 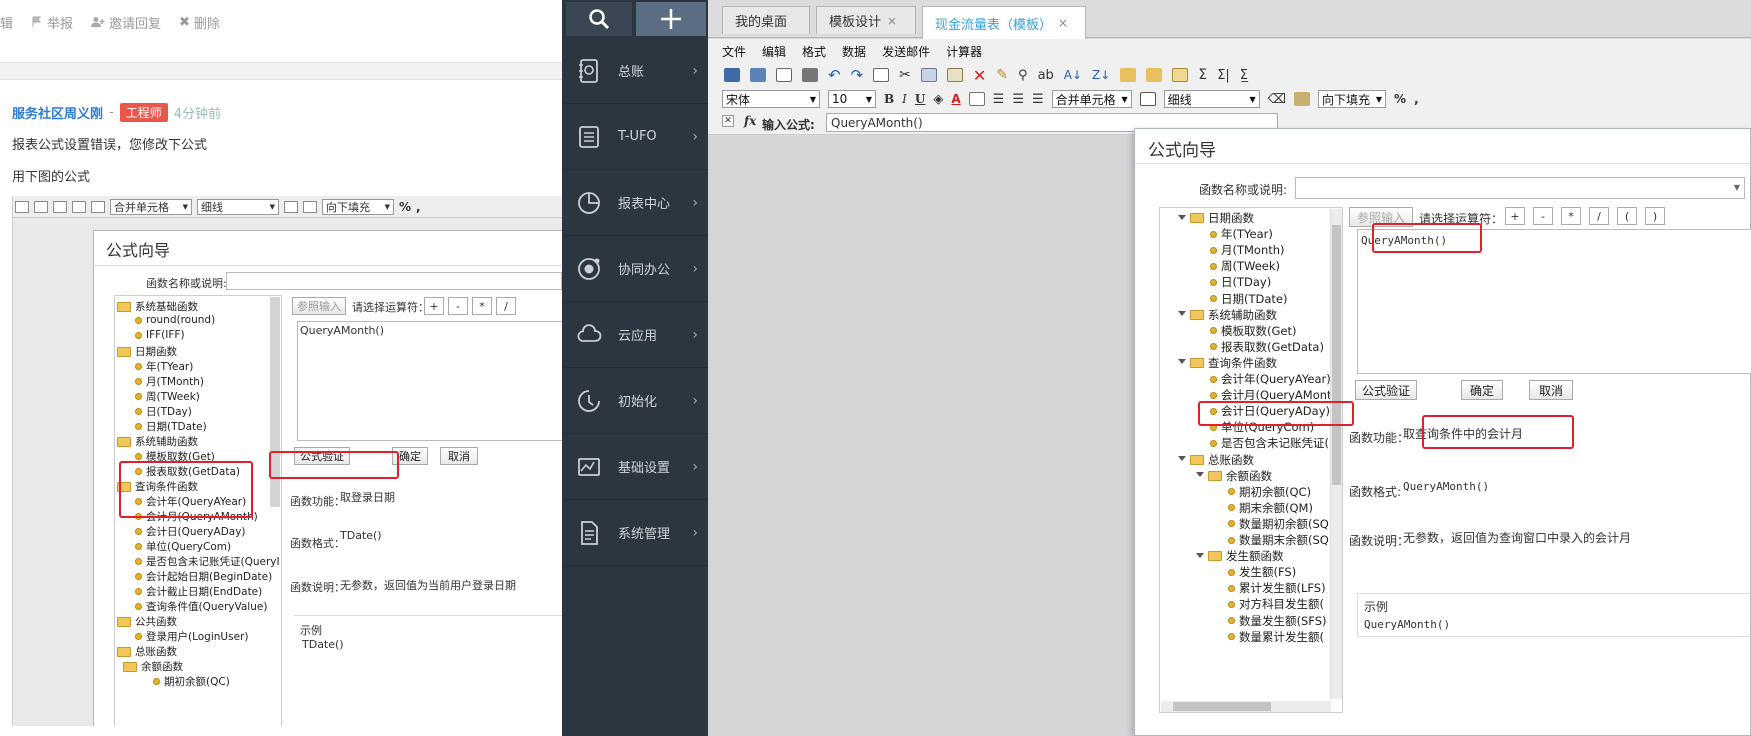 I want to click on tree-item: 日期(TDate), so click(x=1248, y=299).